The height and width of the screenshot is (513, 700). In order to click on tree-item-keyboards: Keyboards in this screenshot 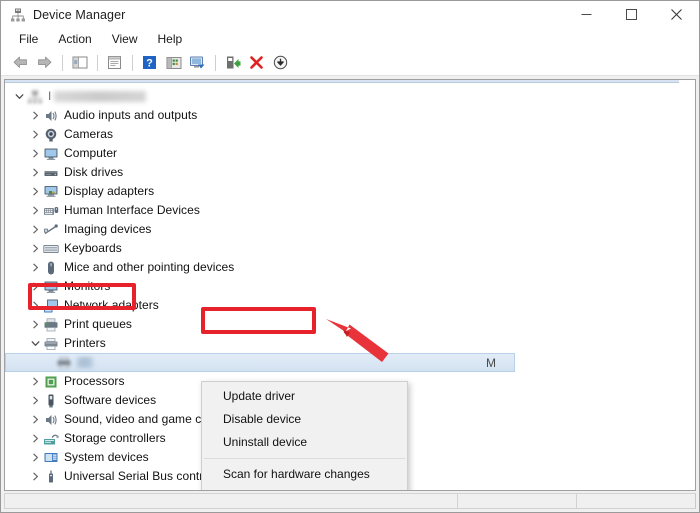, I will do `click(342, 248)`.